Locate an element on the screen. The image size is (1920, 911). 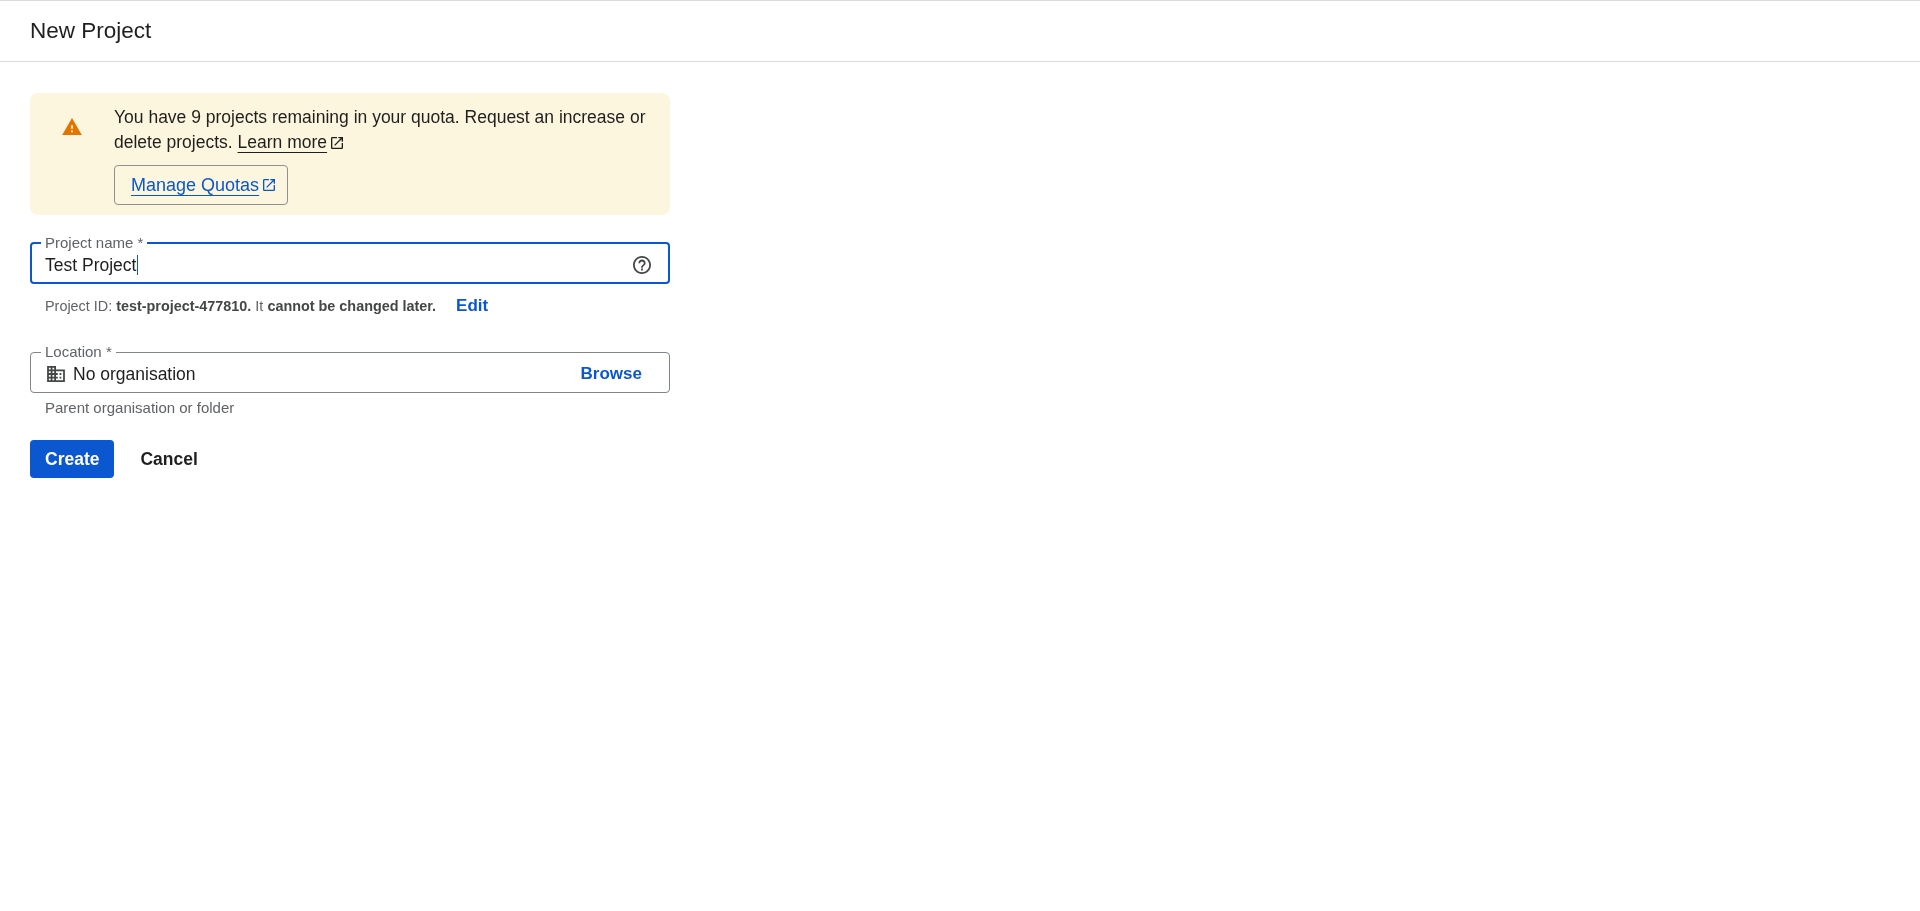
learn-more-link: Learn more is located at coordinates (290, 142).